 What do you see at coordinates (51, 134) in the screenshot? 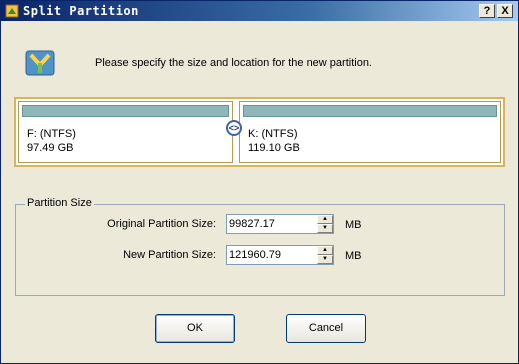
I see `partition-name: F: (NTFS)` at bounding box center [51, 134].